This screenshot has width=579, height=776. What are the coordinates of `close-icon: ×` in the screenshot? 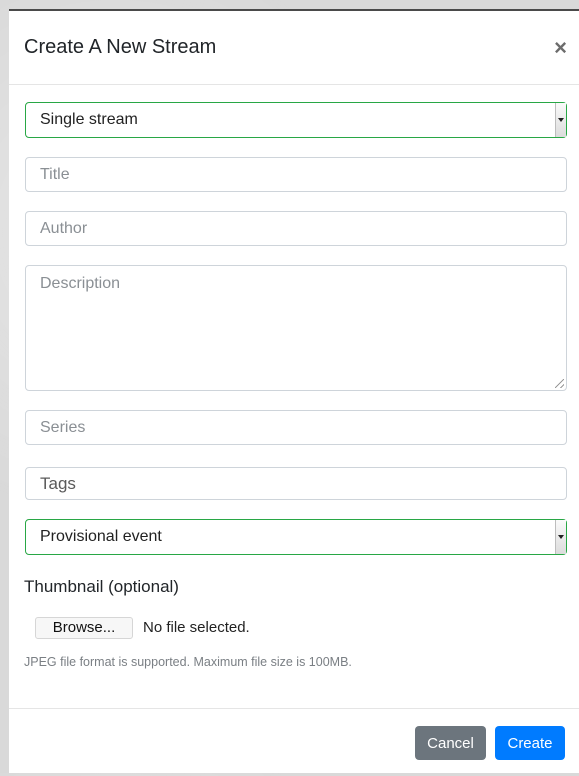 It's located at (560, 48).